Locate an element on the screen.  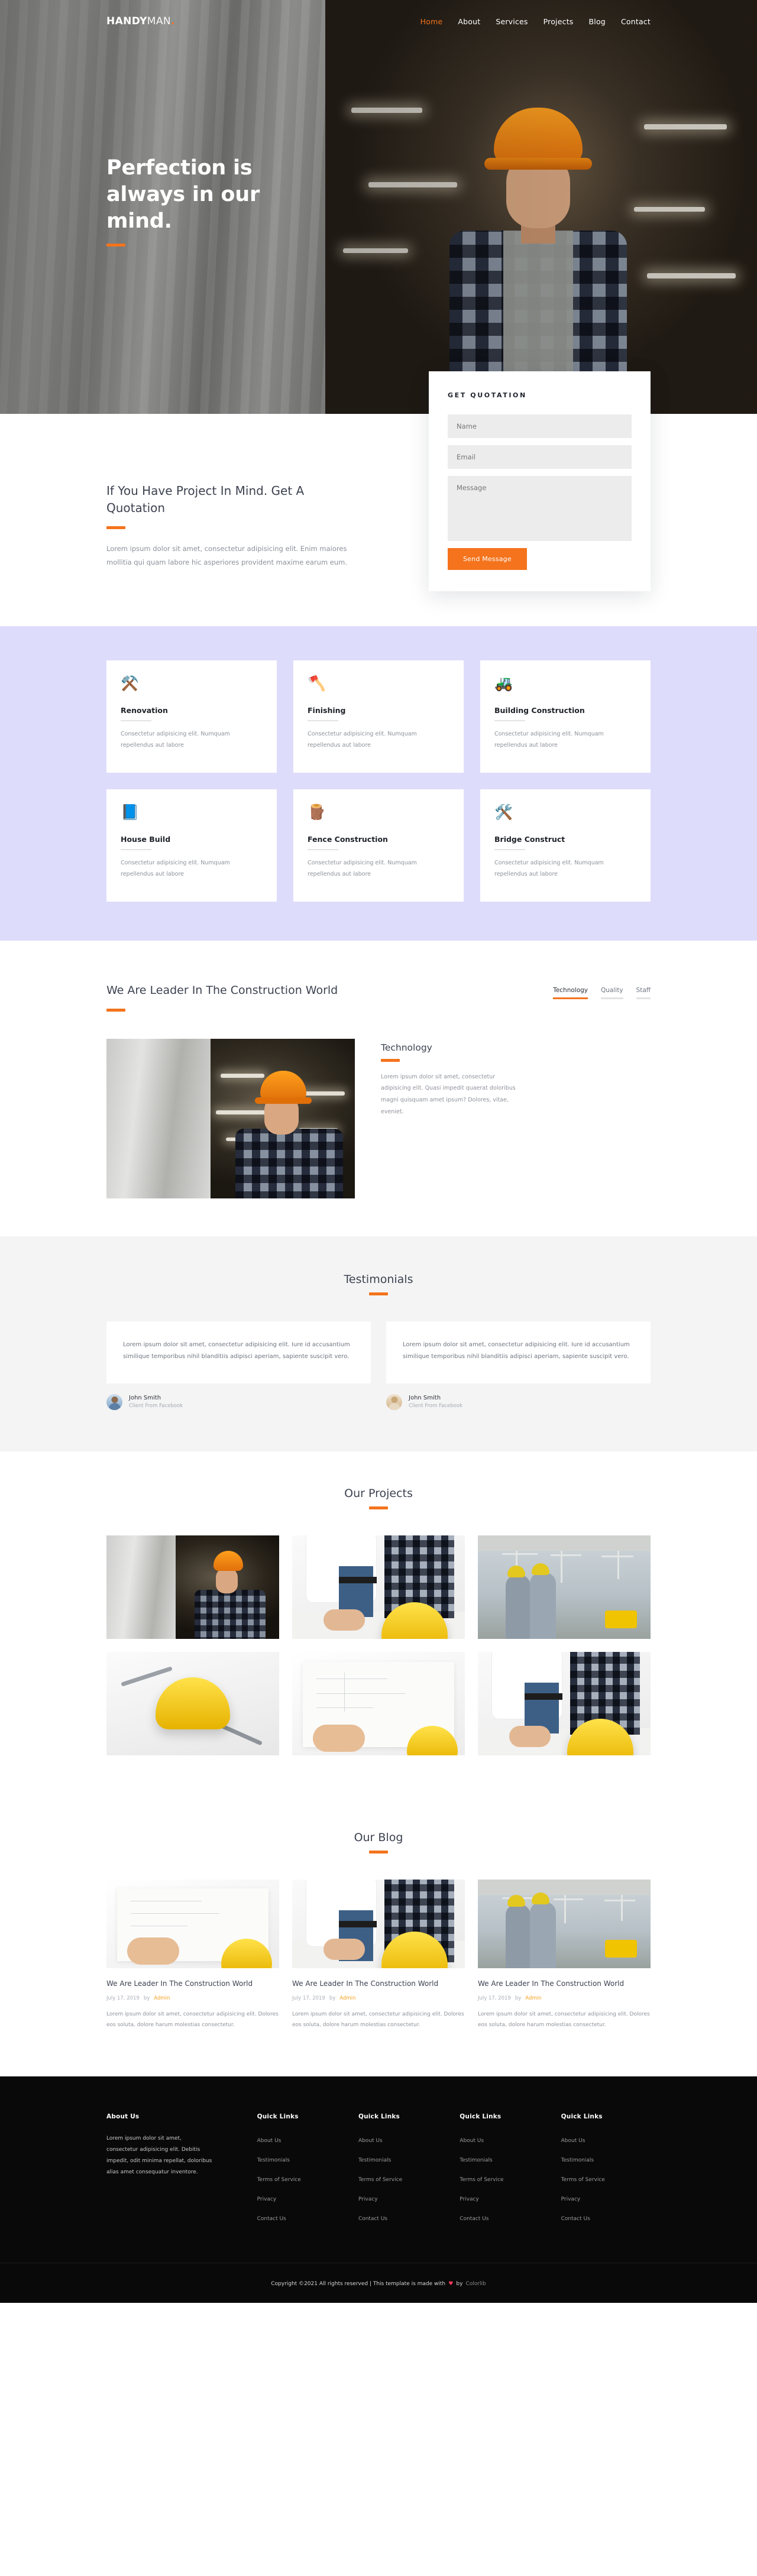
email-input is located at coordinates (540, 457).